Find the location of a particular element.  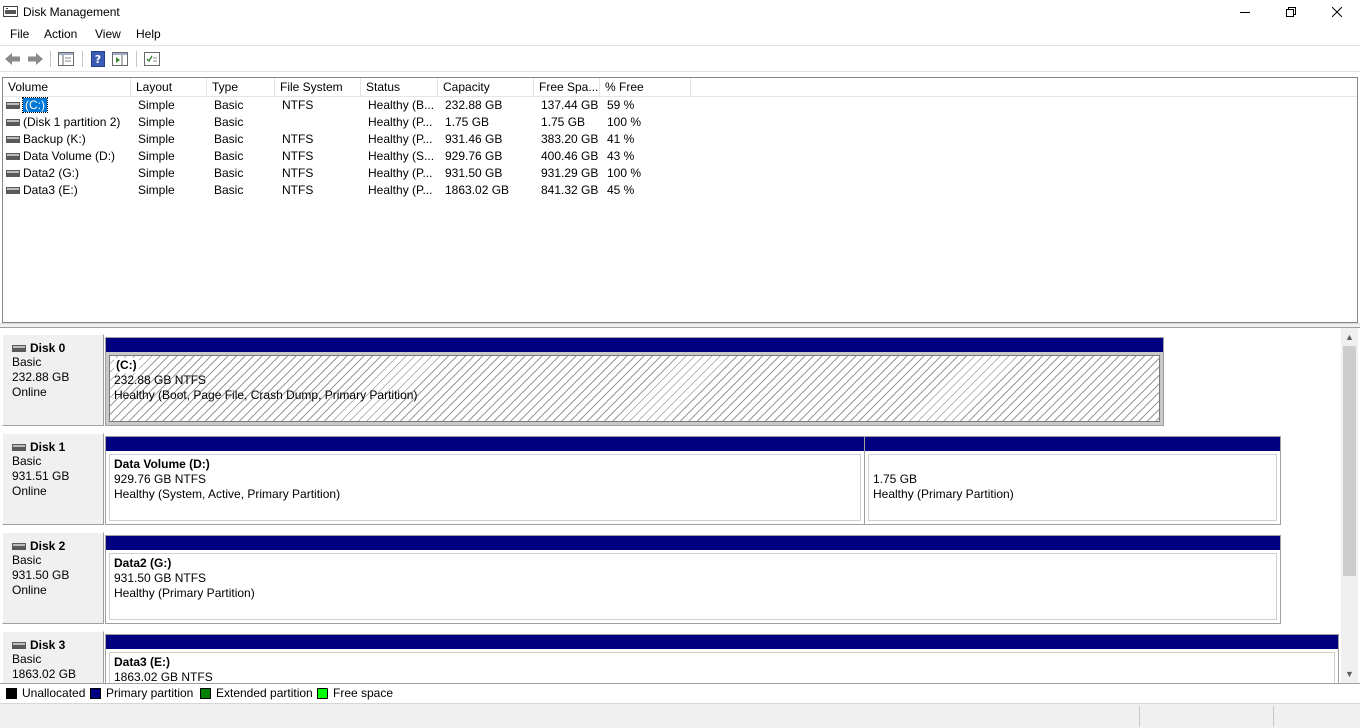

cell-volume: Data3 (E:) is located at coordinates (50, 190).